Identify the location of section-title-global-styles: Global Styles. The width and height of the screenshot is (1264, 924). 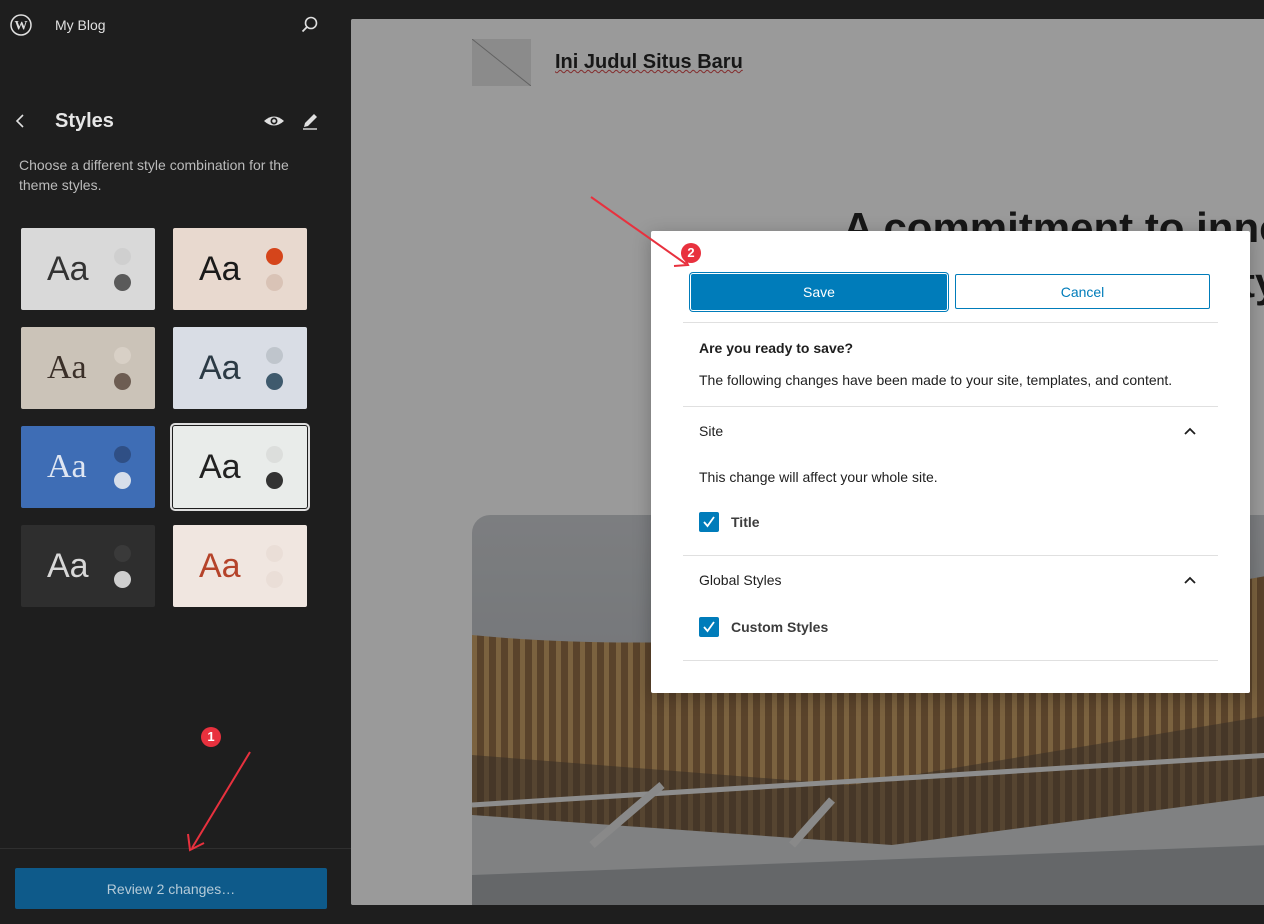
(740, 580).